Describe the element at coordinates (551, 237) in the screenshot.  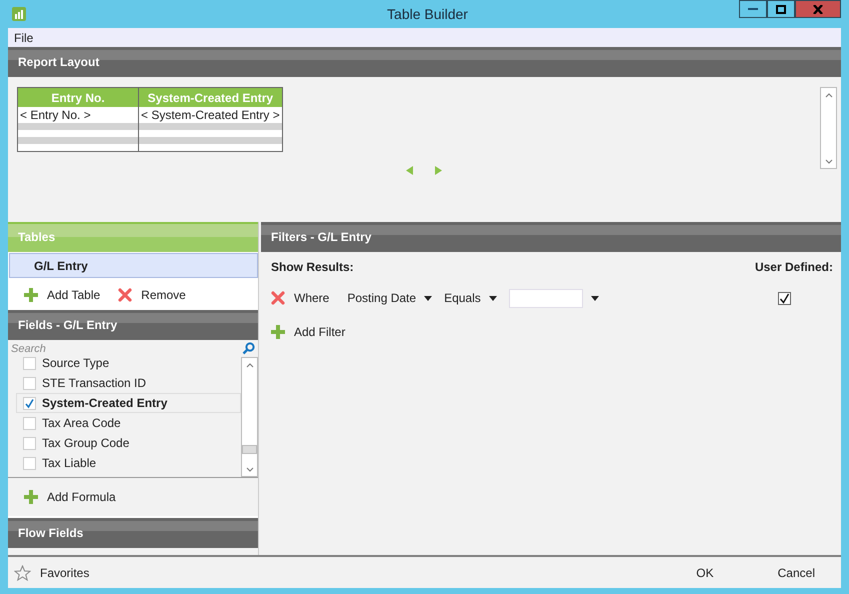
I see `section-header: Filters - G/L Entry` at that location.